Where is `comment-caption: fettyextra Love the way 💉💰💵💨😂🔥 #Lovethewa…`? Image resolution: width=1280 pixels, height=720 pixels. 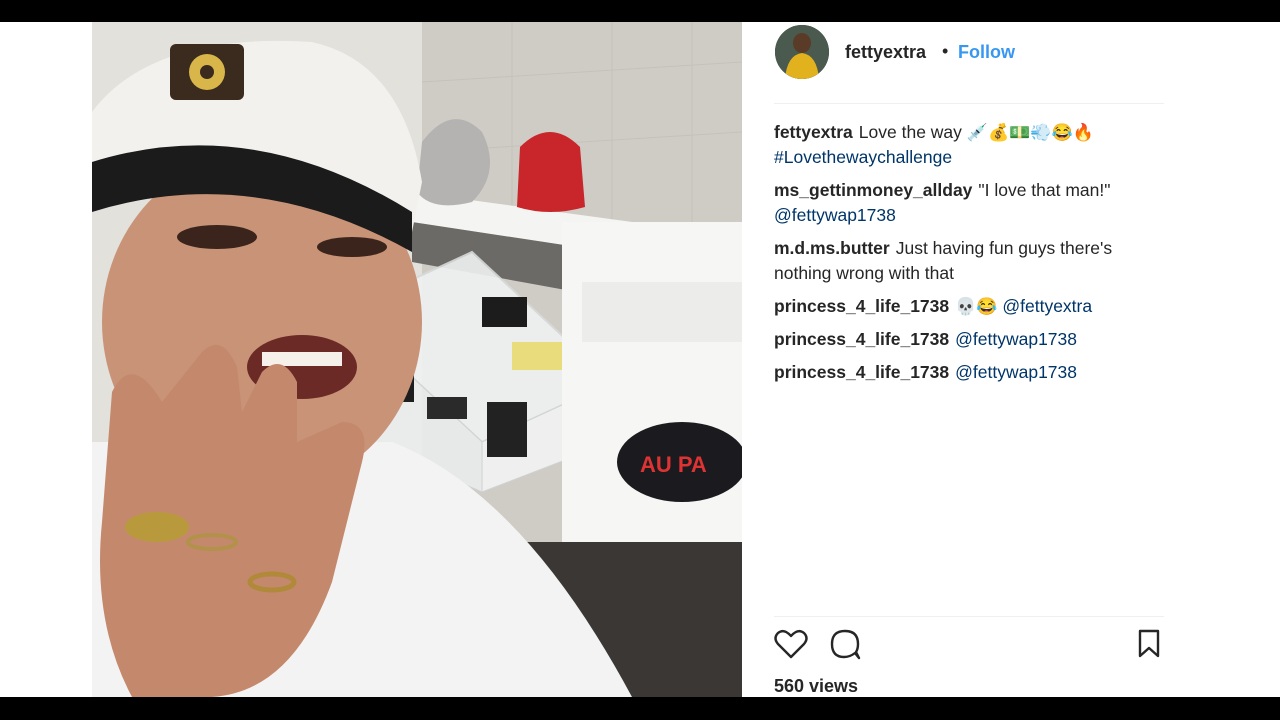 comment-caption: fettyextra Love the way 💉💰💵💨😂🔥 #Lovethewa… is located at coordinates (974, 145).